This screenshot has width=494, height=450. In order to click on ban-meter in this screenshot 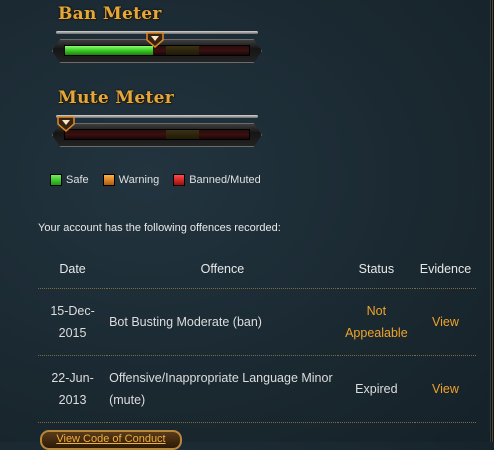, I will do `click(157, 47)`.